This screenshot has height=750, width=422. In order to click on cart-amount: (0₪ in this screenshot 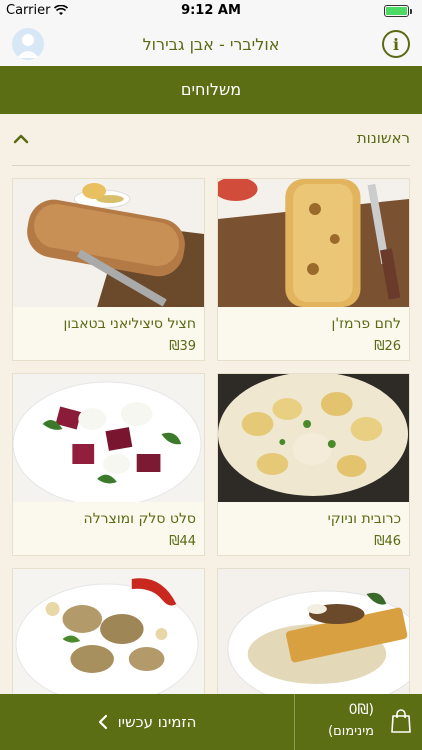, I will do `click(361, 710)`.